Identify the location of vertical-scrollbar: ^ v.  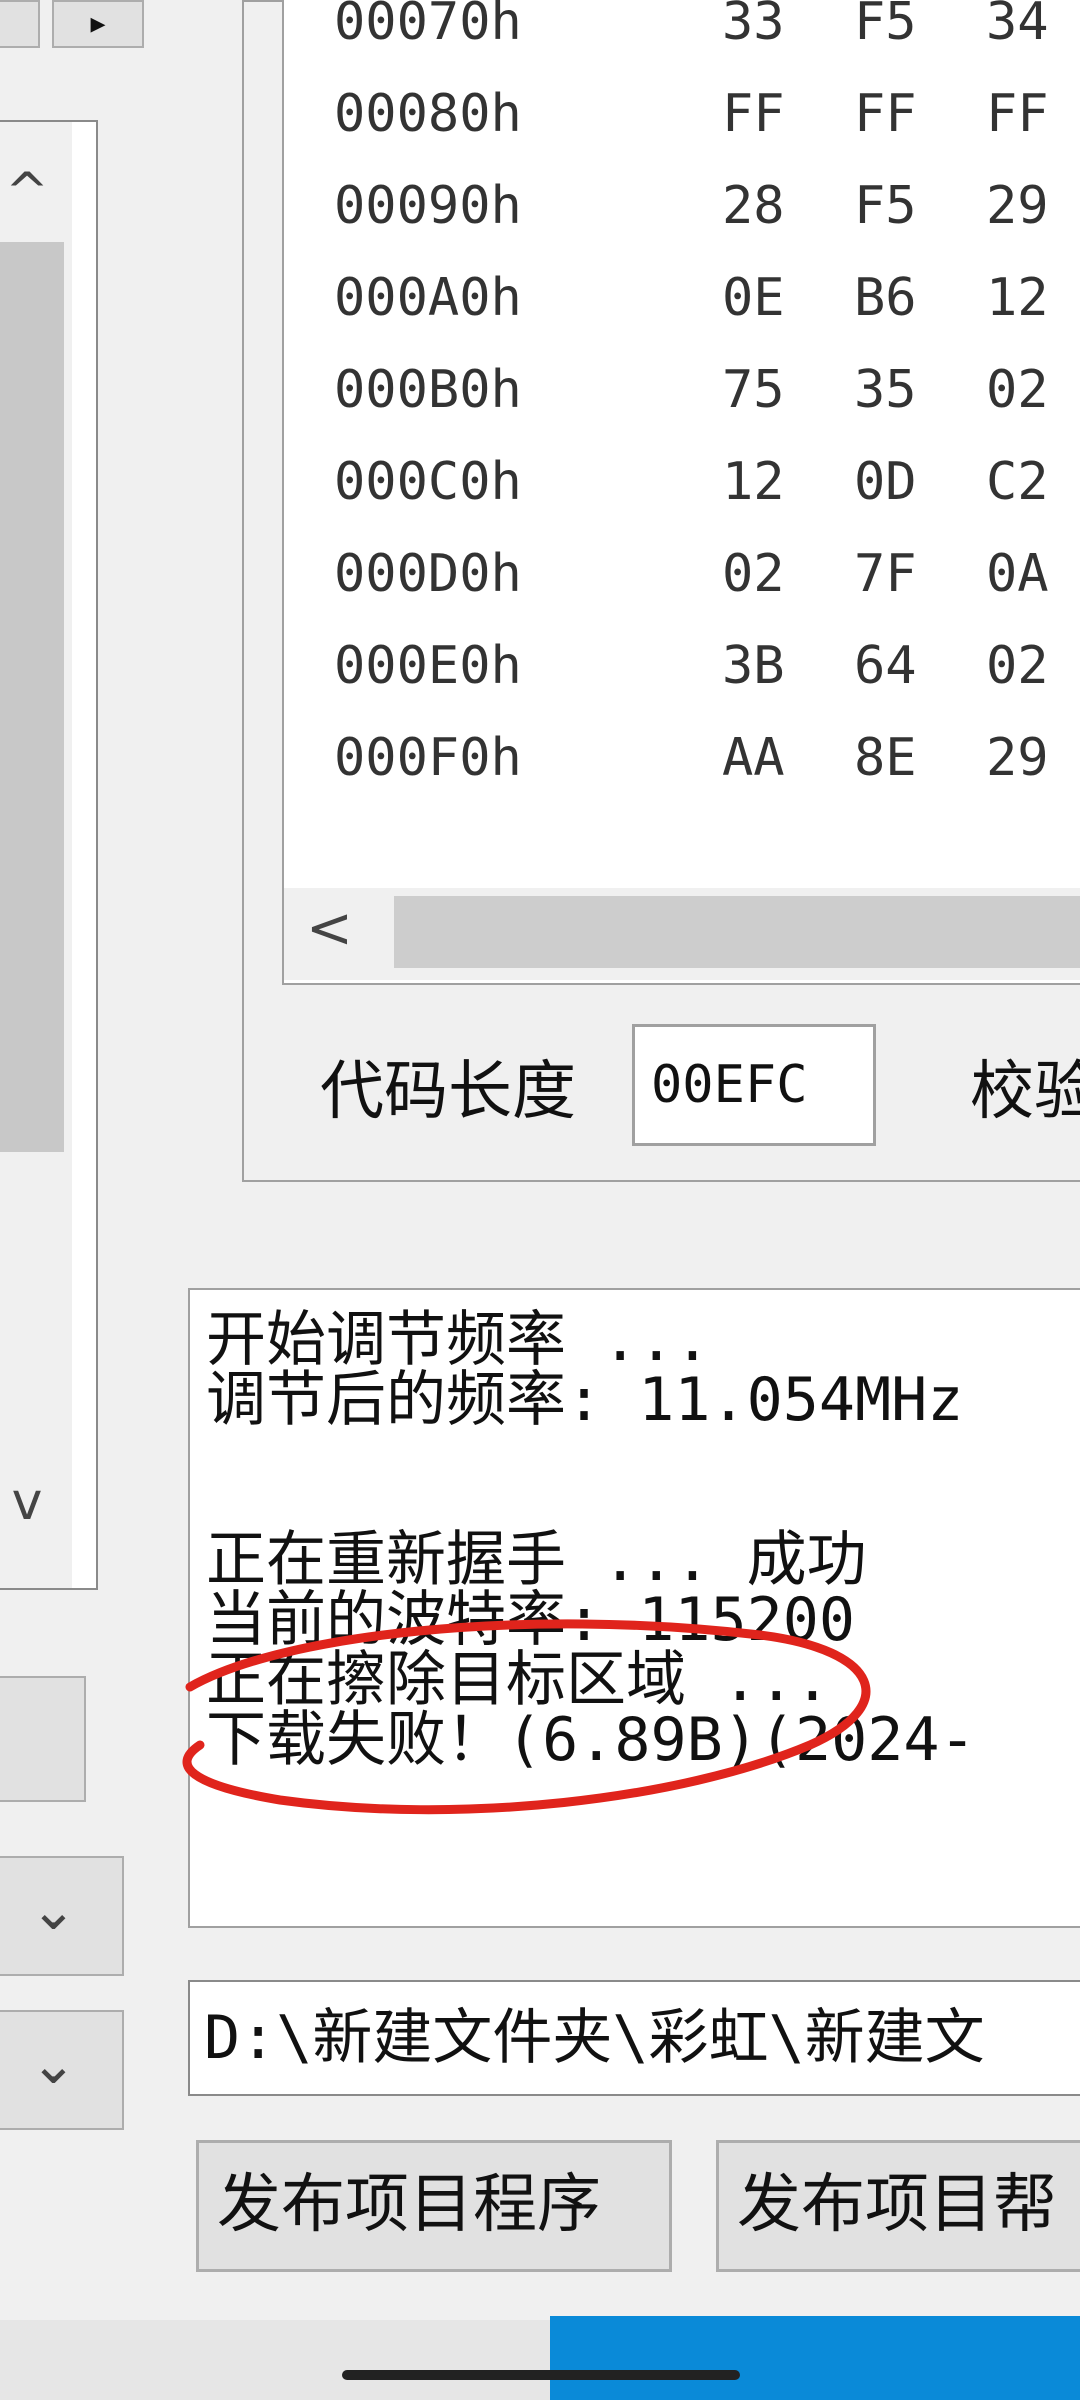
(36, 855).